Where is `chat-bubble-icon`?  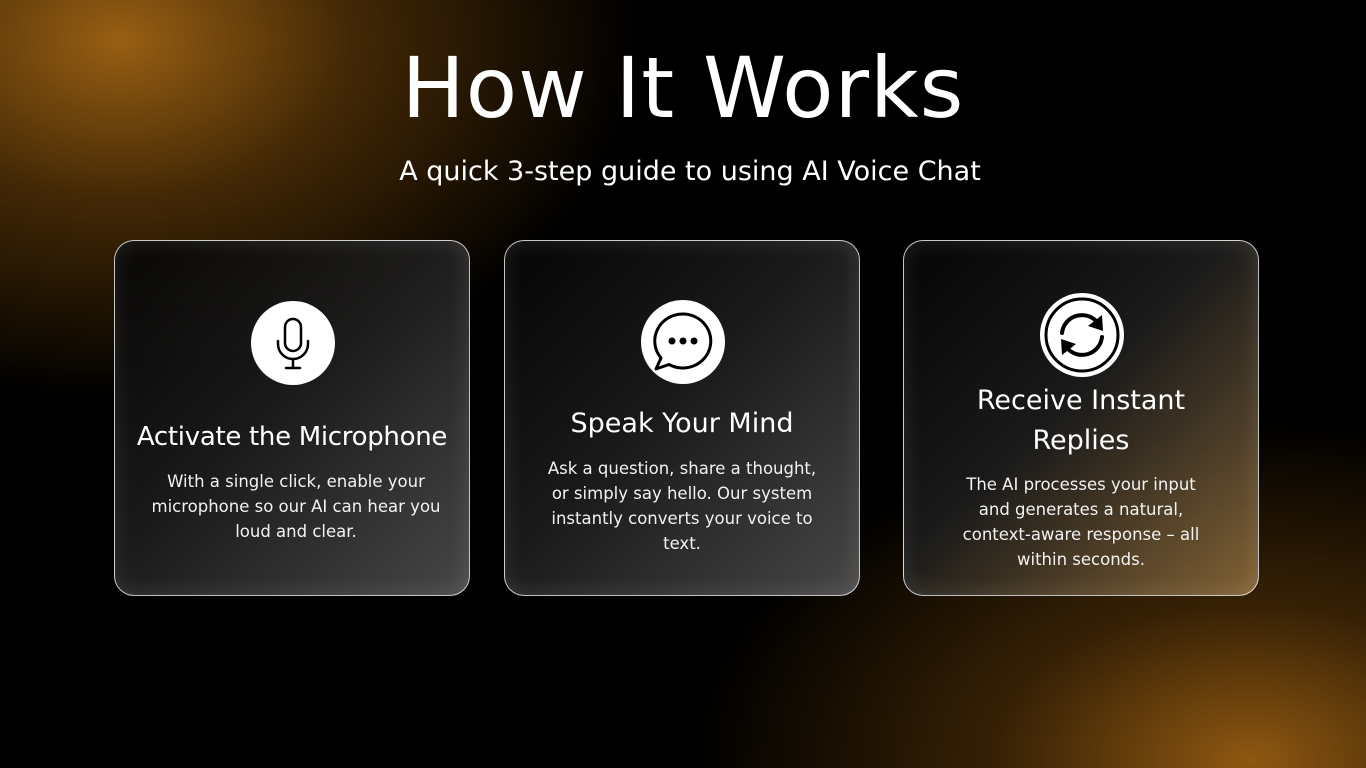
chat-bubble-icon is located at coordinates (683, 342).